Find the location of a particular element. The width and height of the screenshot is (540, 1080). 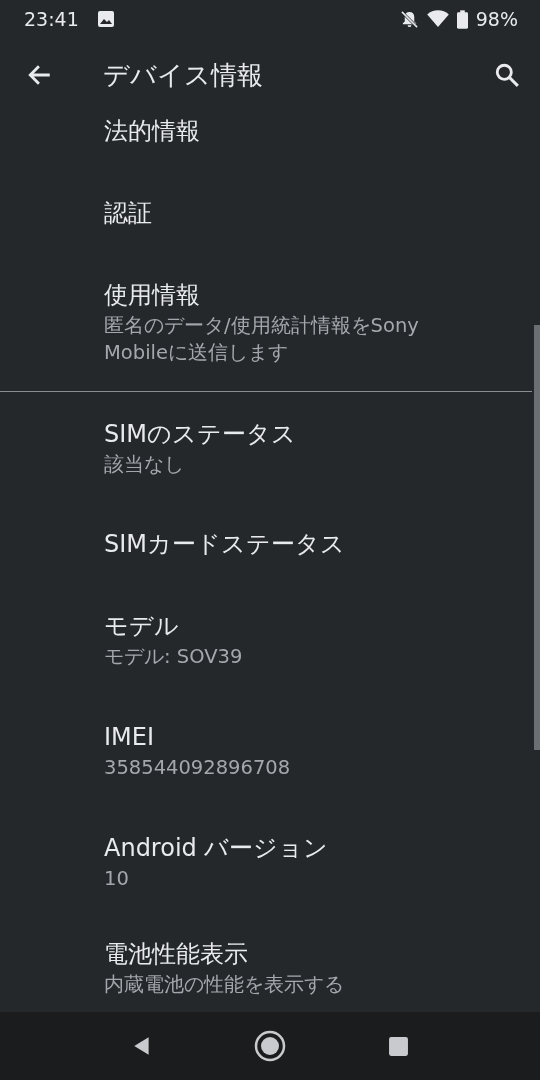

settings-item: SIMカードステータス is located at coordinates (266, 543).